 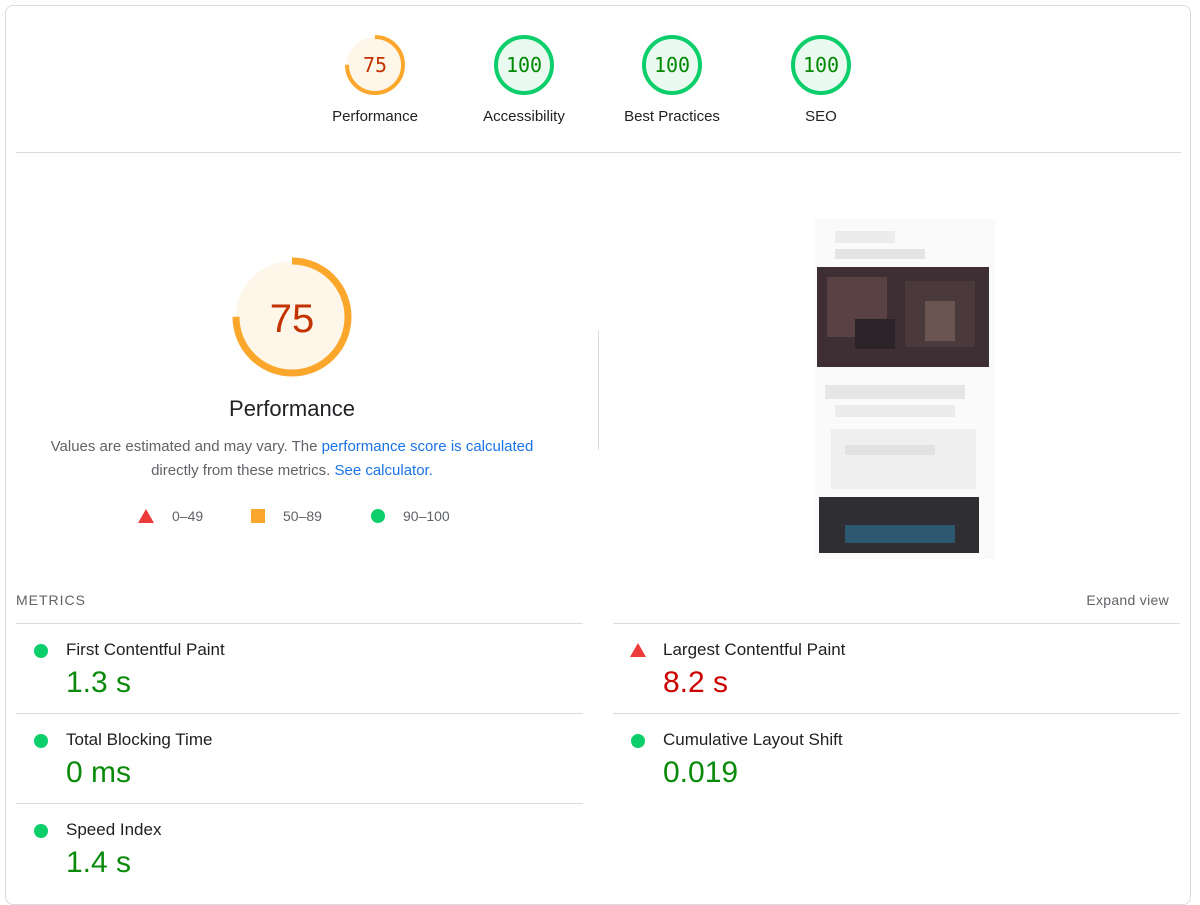 I want to click on gauge-label: Best Practices, so click(x=672, y=116).